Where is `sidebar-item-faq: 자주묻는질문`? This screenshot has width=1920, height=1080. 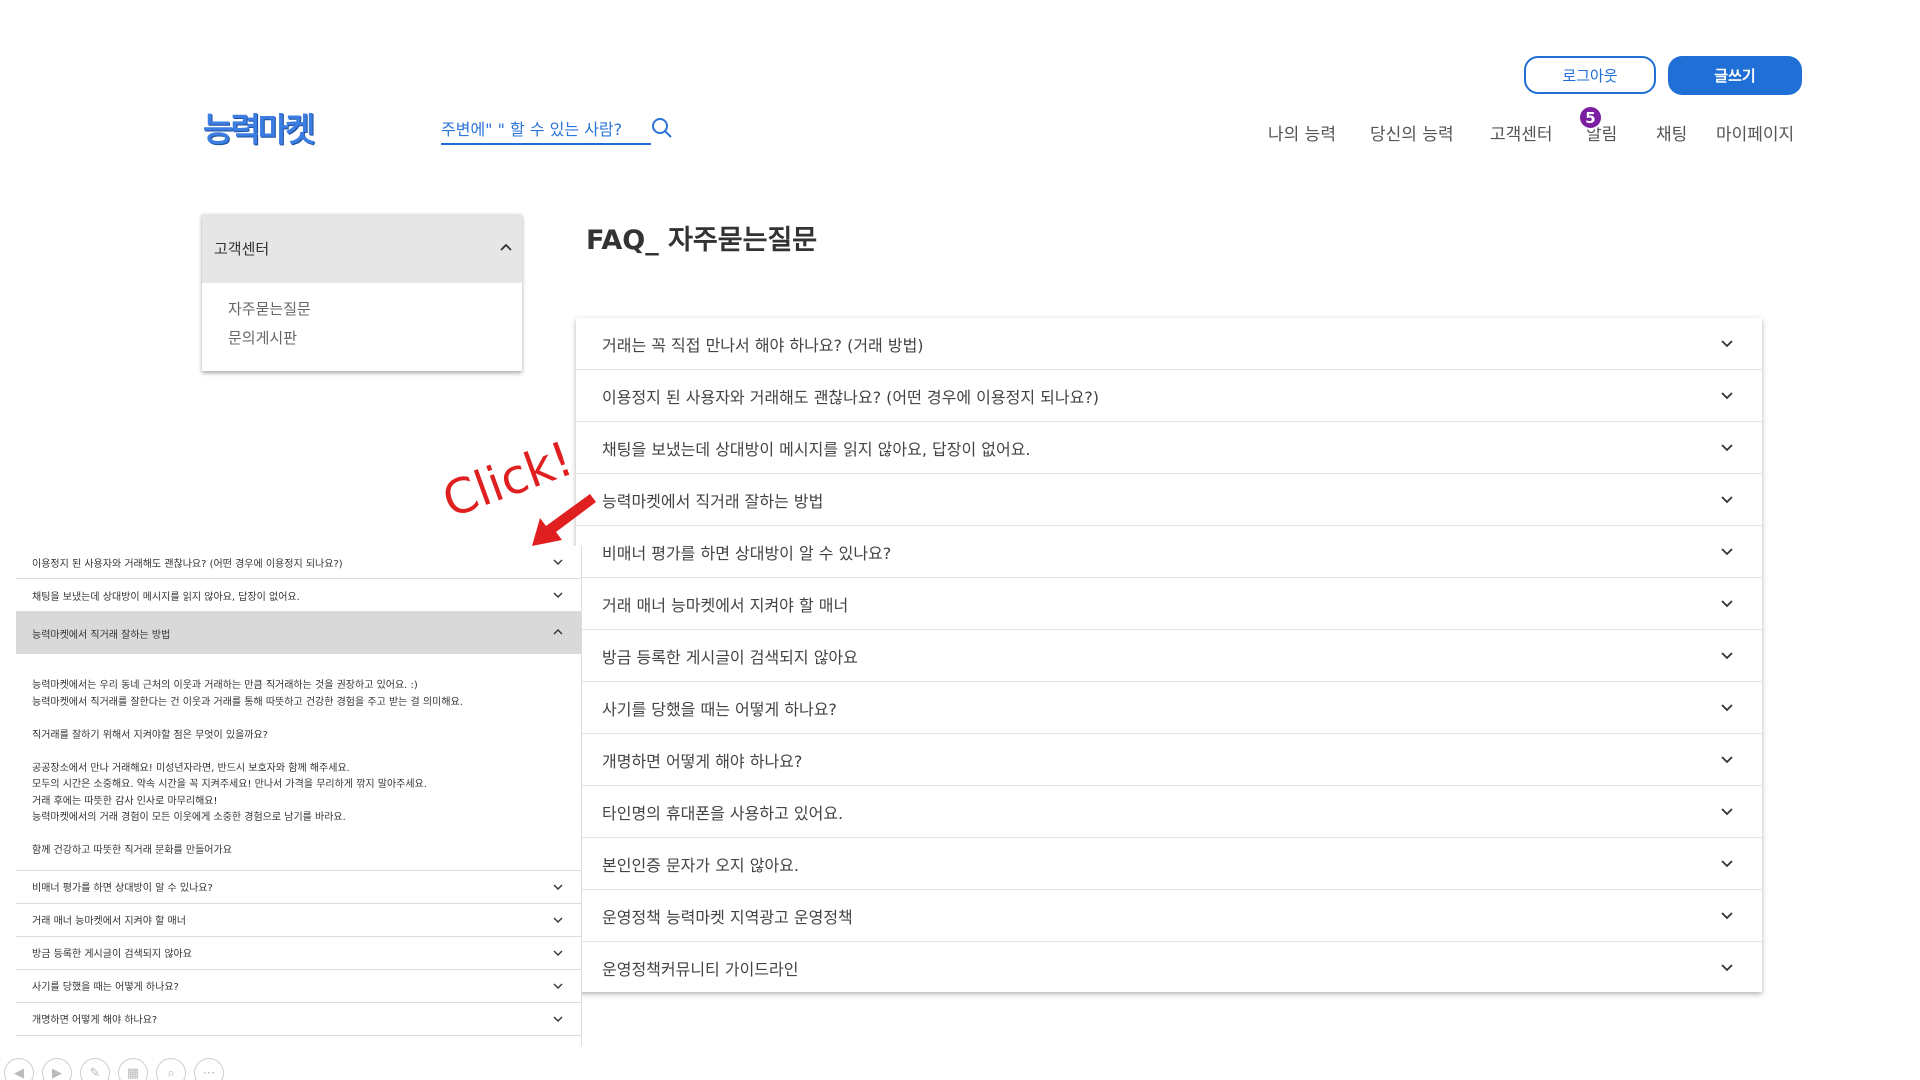
sidebar-item-faq: 자주묻는질문 is located at coordinates (375, 309).